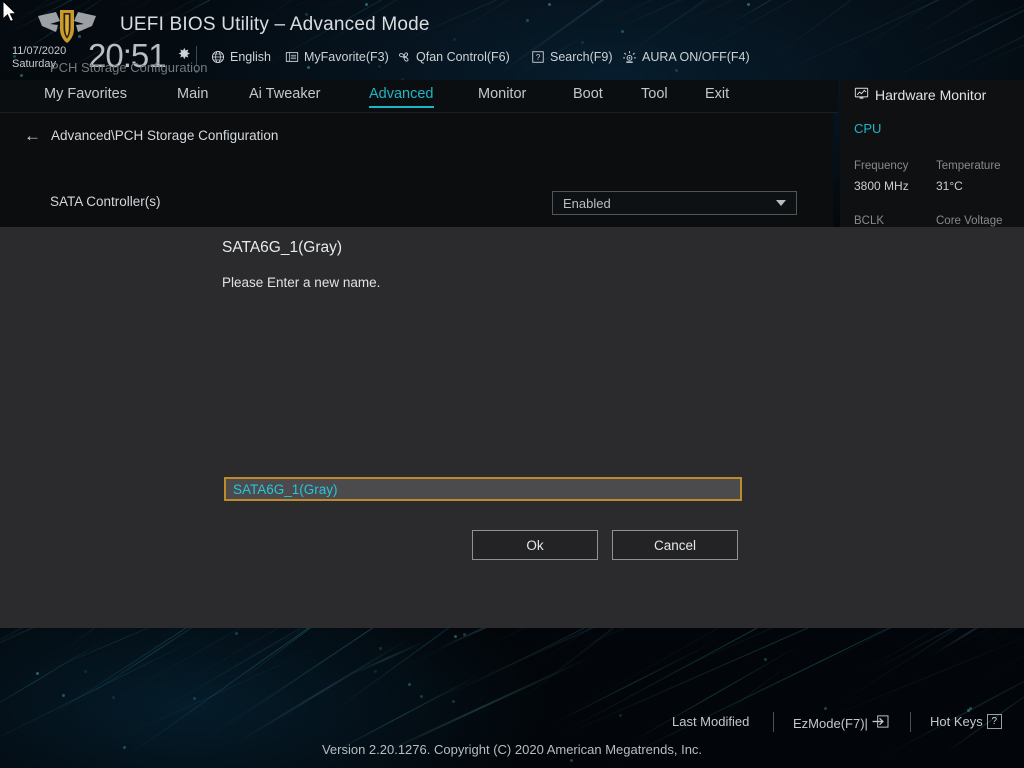 This screenshot has height=768, width=1024. Describe the element at coordinates (85, 97) in the screenshot. I see `tab-my-favorites: My Favorites` at that location.